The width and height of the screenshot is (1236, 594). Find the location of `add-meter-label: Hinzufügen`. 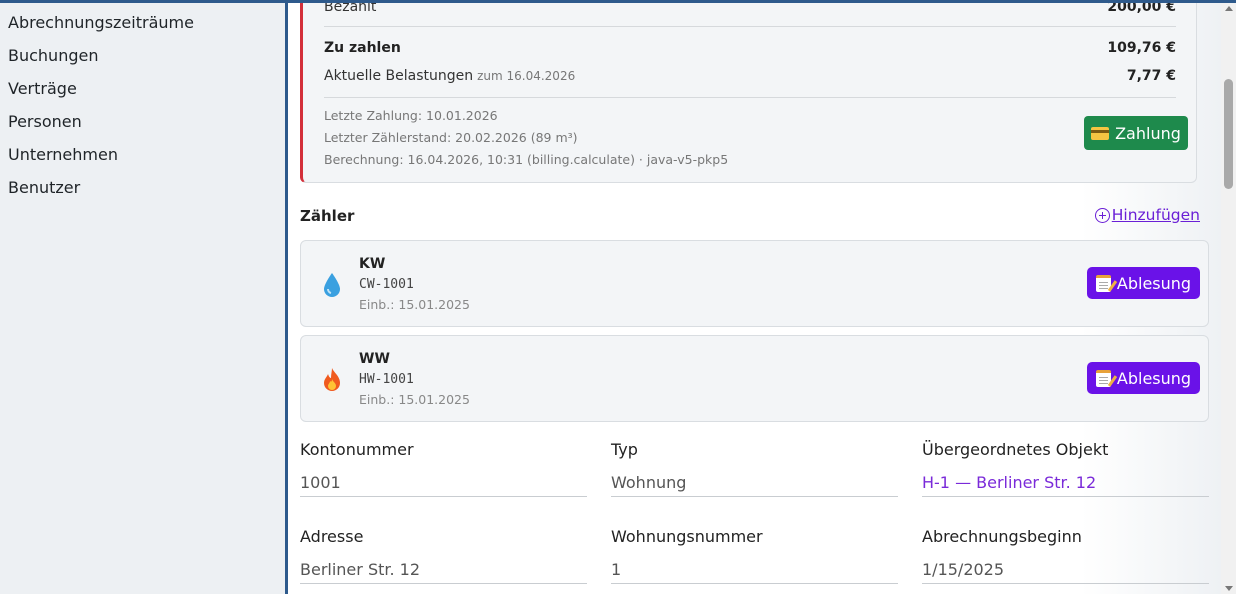

add-meter-label: Hinzufügen is located at coordinates (1155, 215).